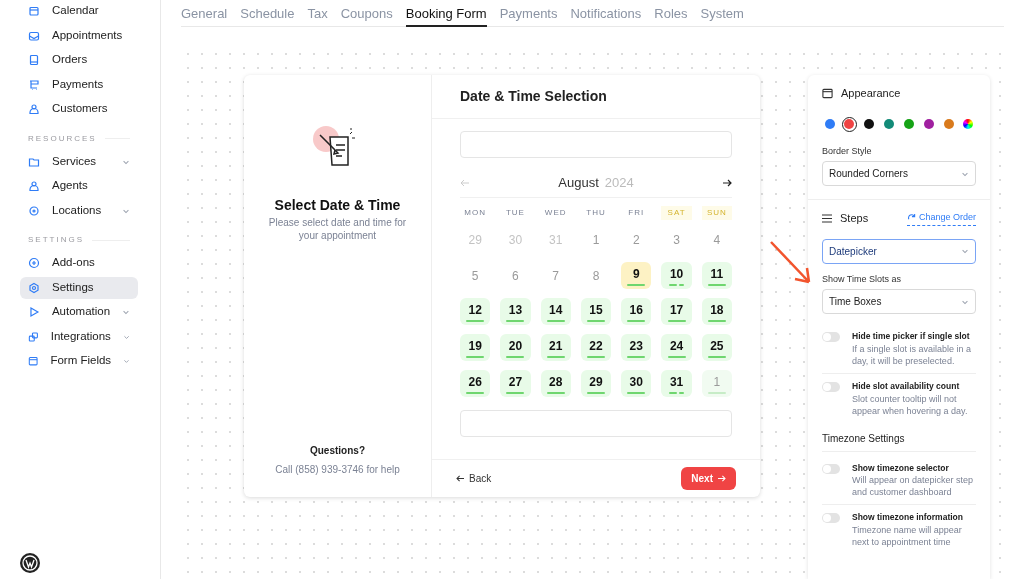 The height and width of the screenshot is (579, 1024). I want to click on cart-icon, so click(34, 84).